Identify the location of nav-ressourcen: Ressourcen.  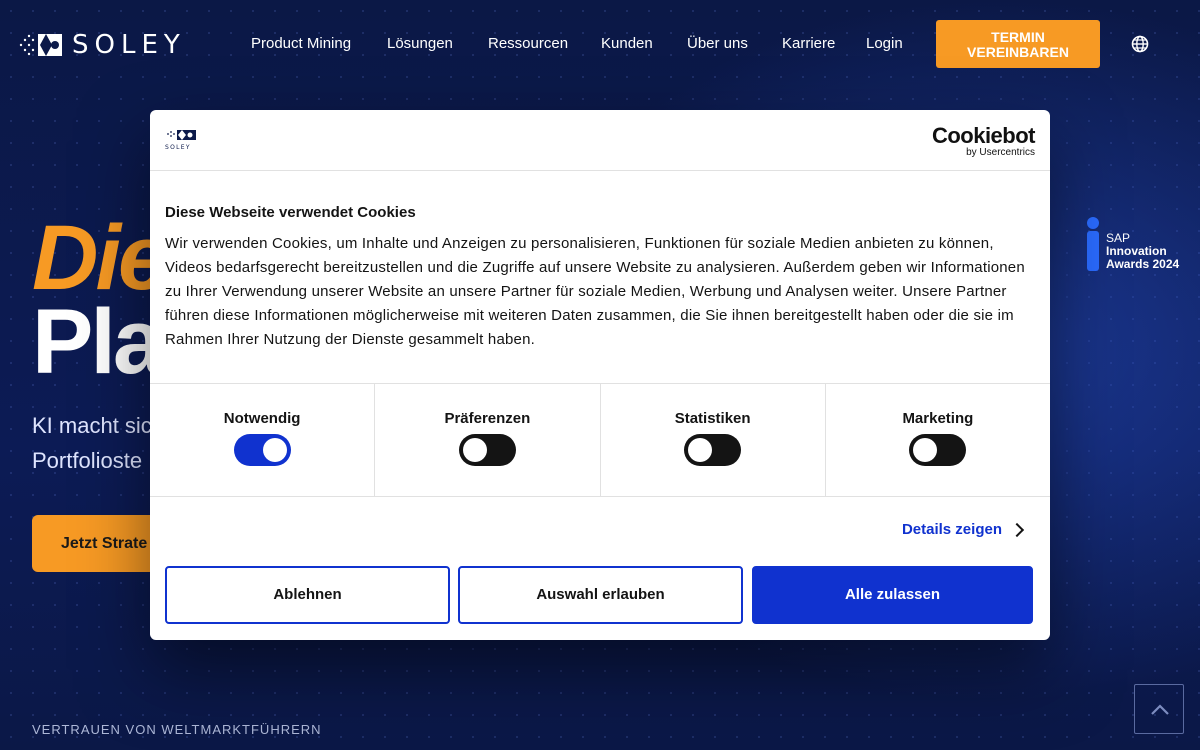
(528, 43).